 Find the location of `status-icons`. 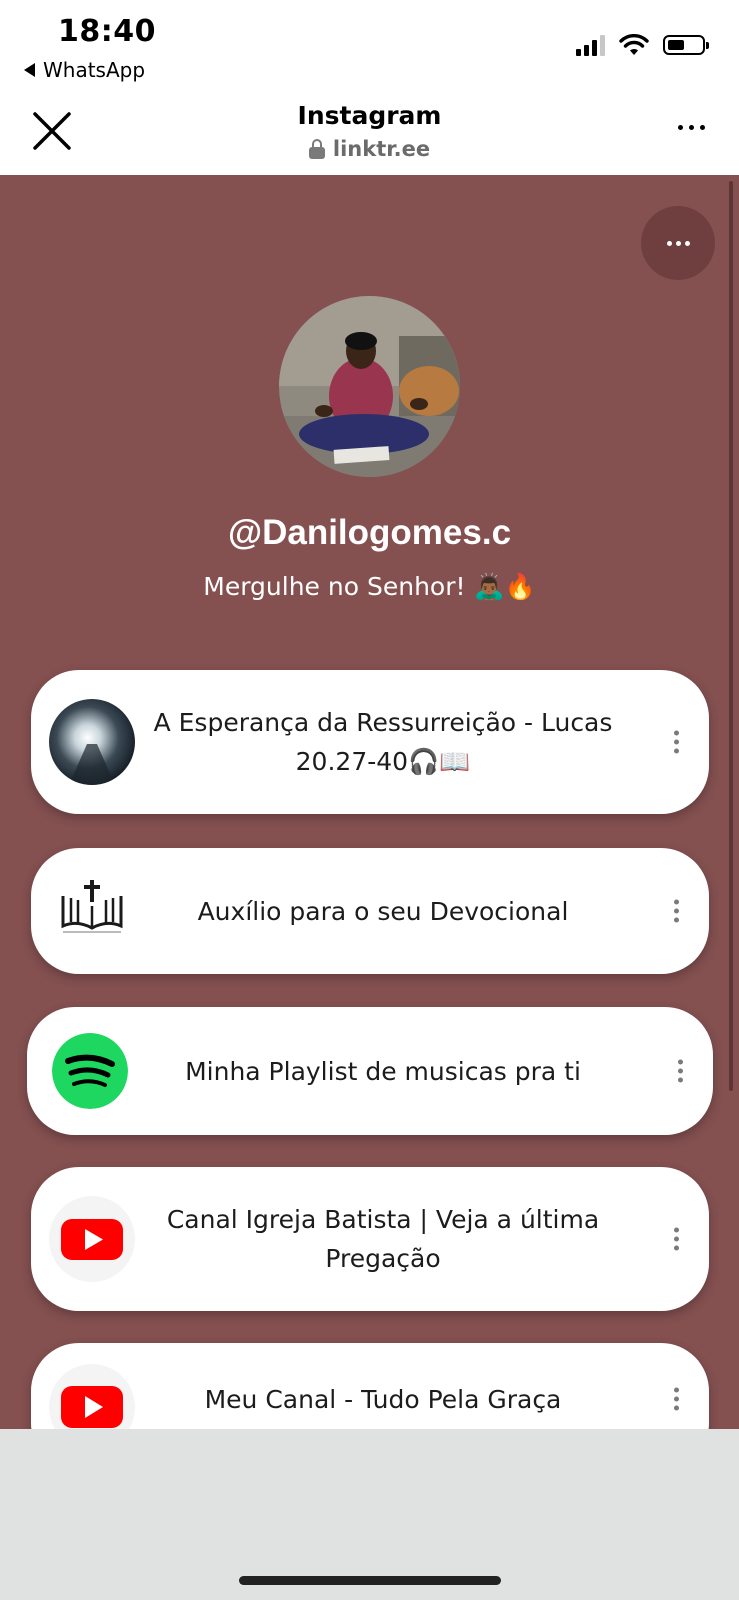

status-icons is located at coordinates (642, 45).